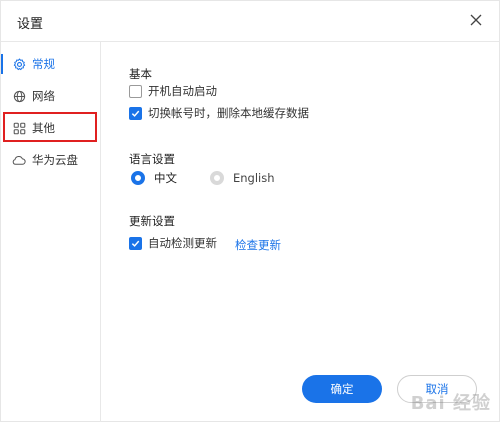  What do you see at coordinates (43, 96) in the screenshot?
I see `sidebar-item-label: 网络` at bounding box center [43, 96].